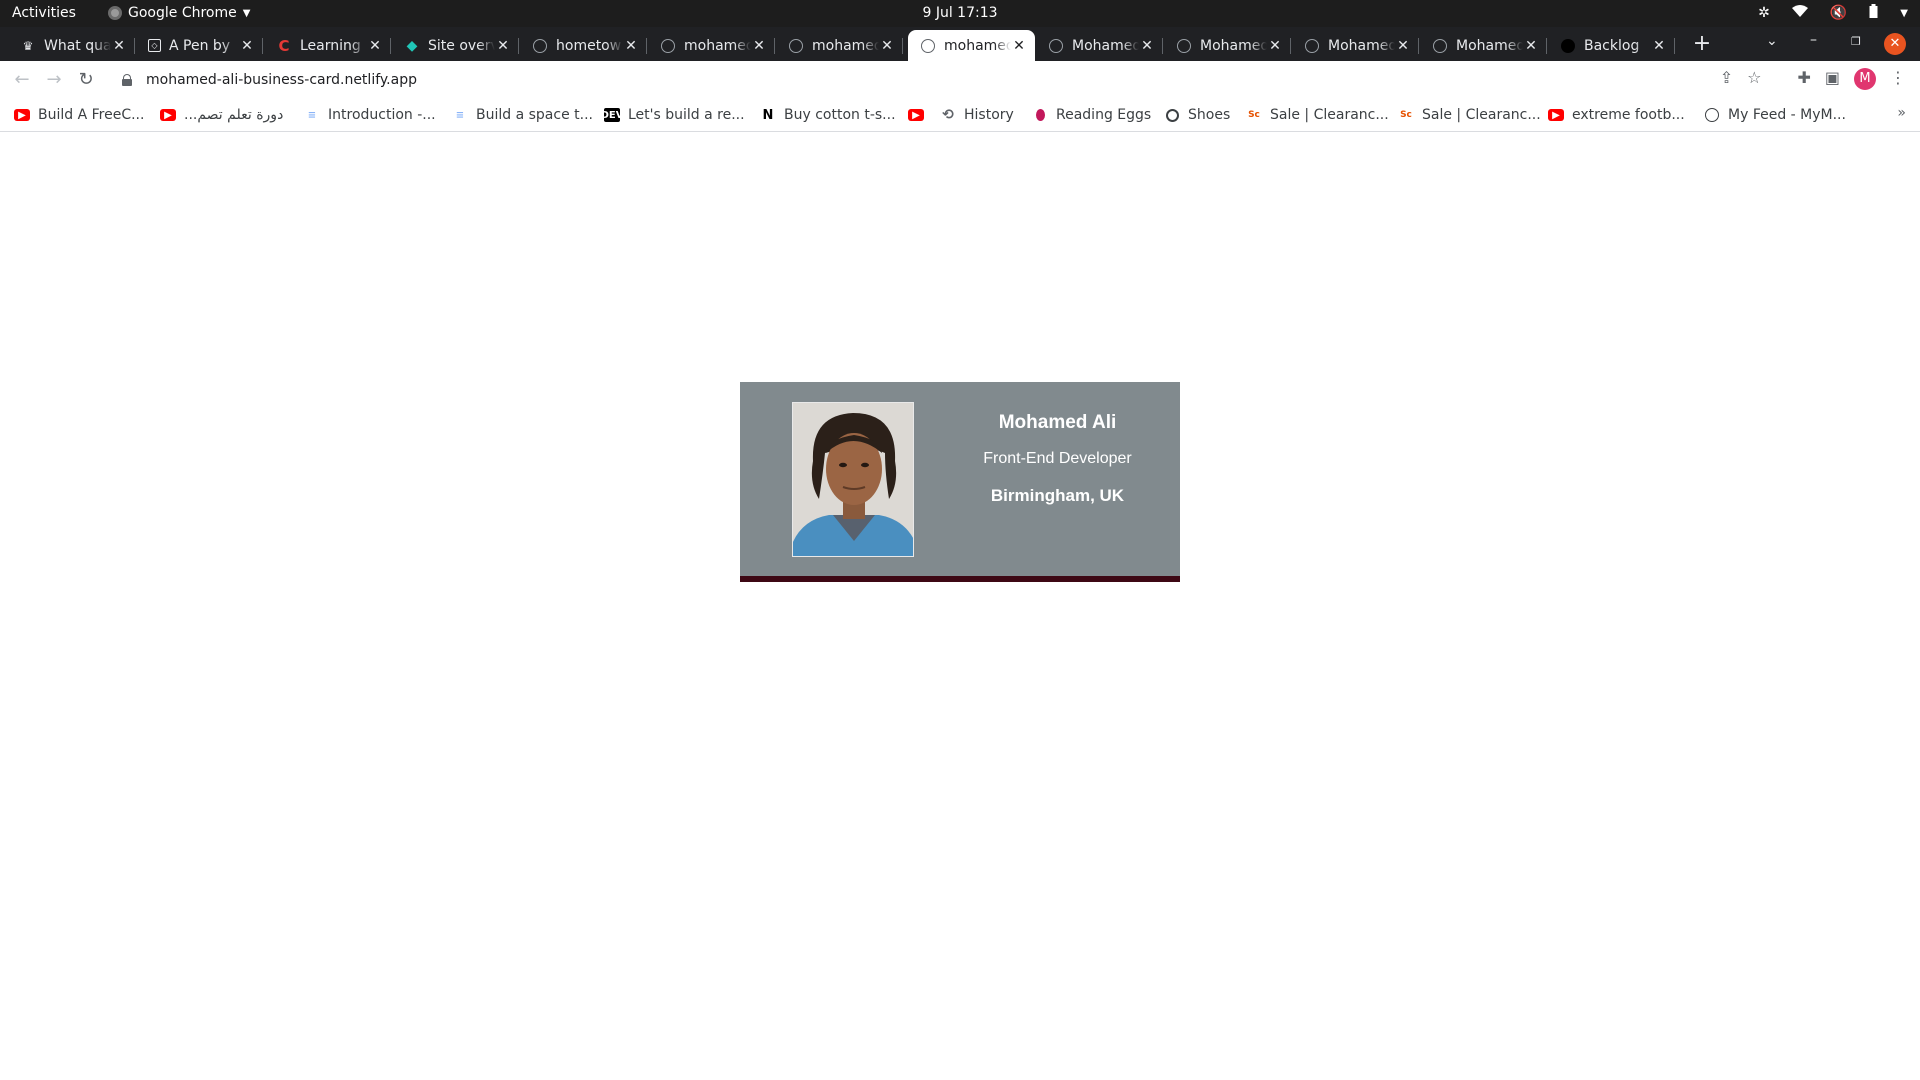 Image resolution: width=1920 pixels, height=1080 pixels. Describe the element at coordinates (1057, 495) in the screenshot. I see `card-location: Birmingham, UK` at that location.